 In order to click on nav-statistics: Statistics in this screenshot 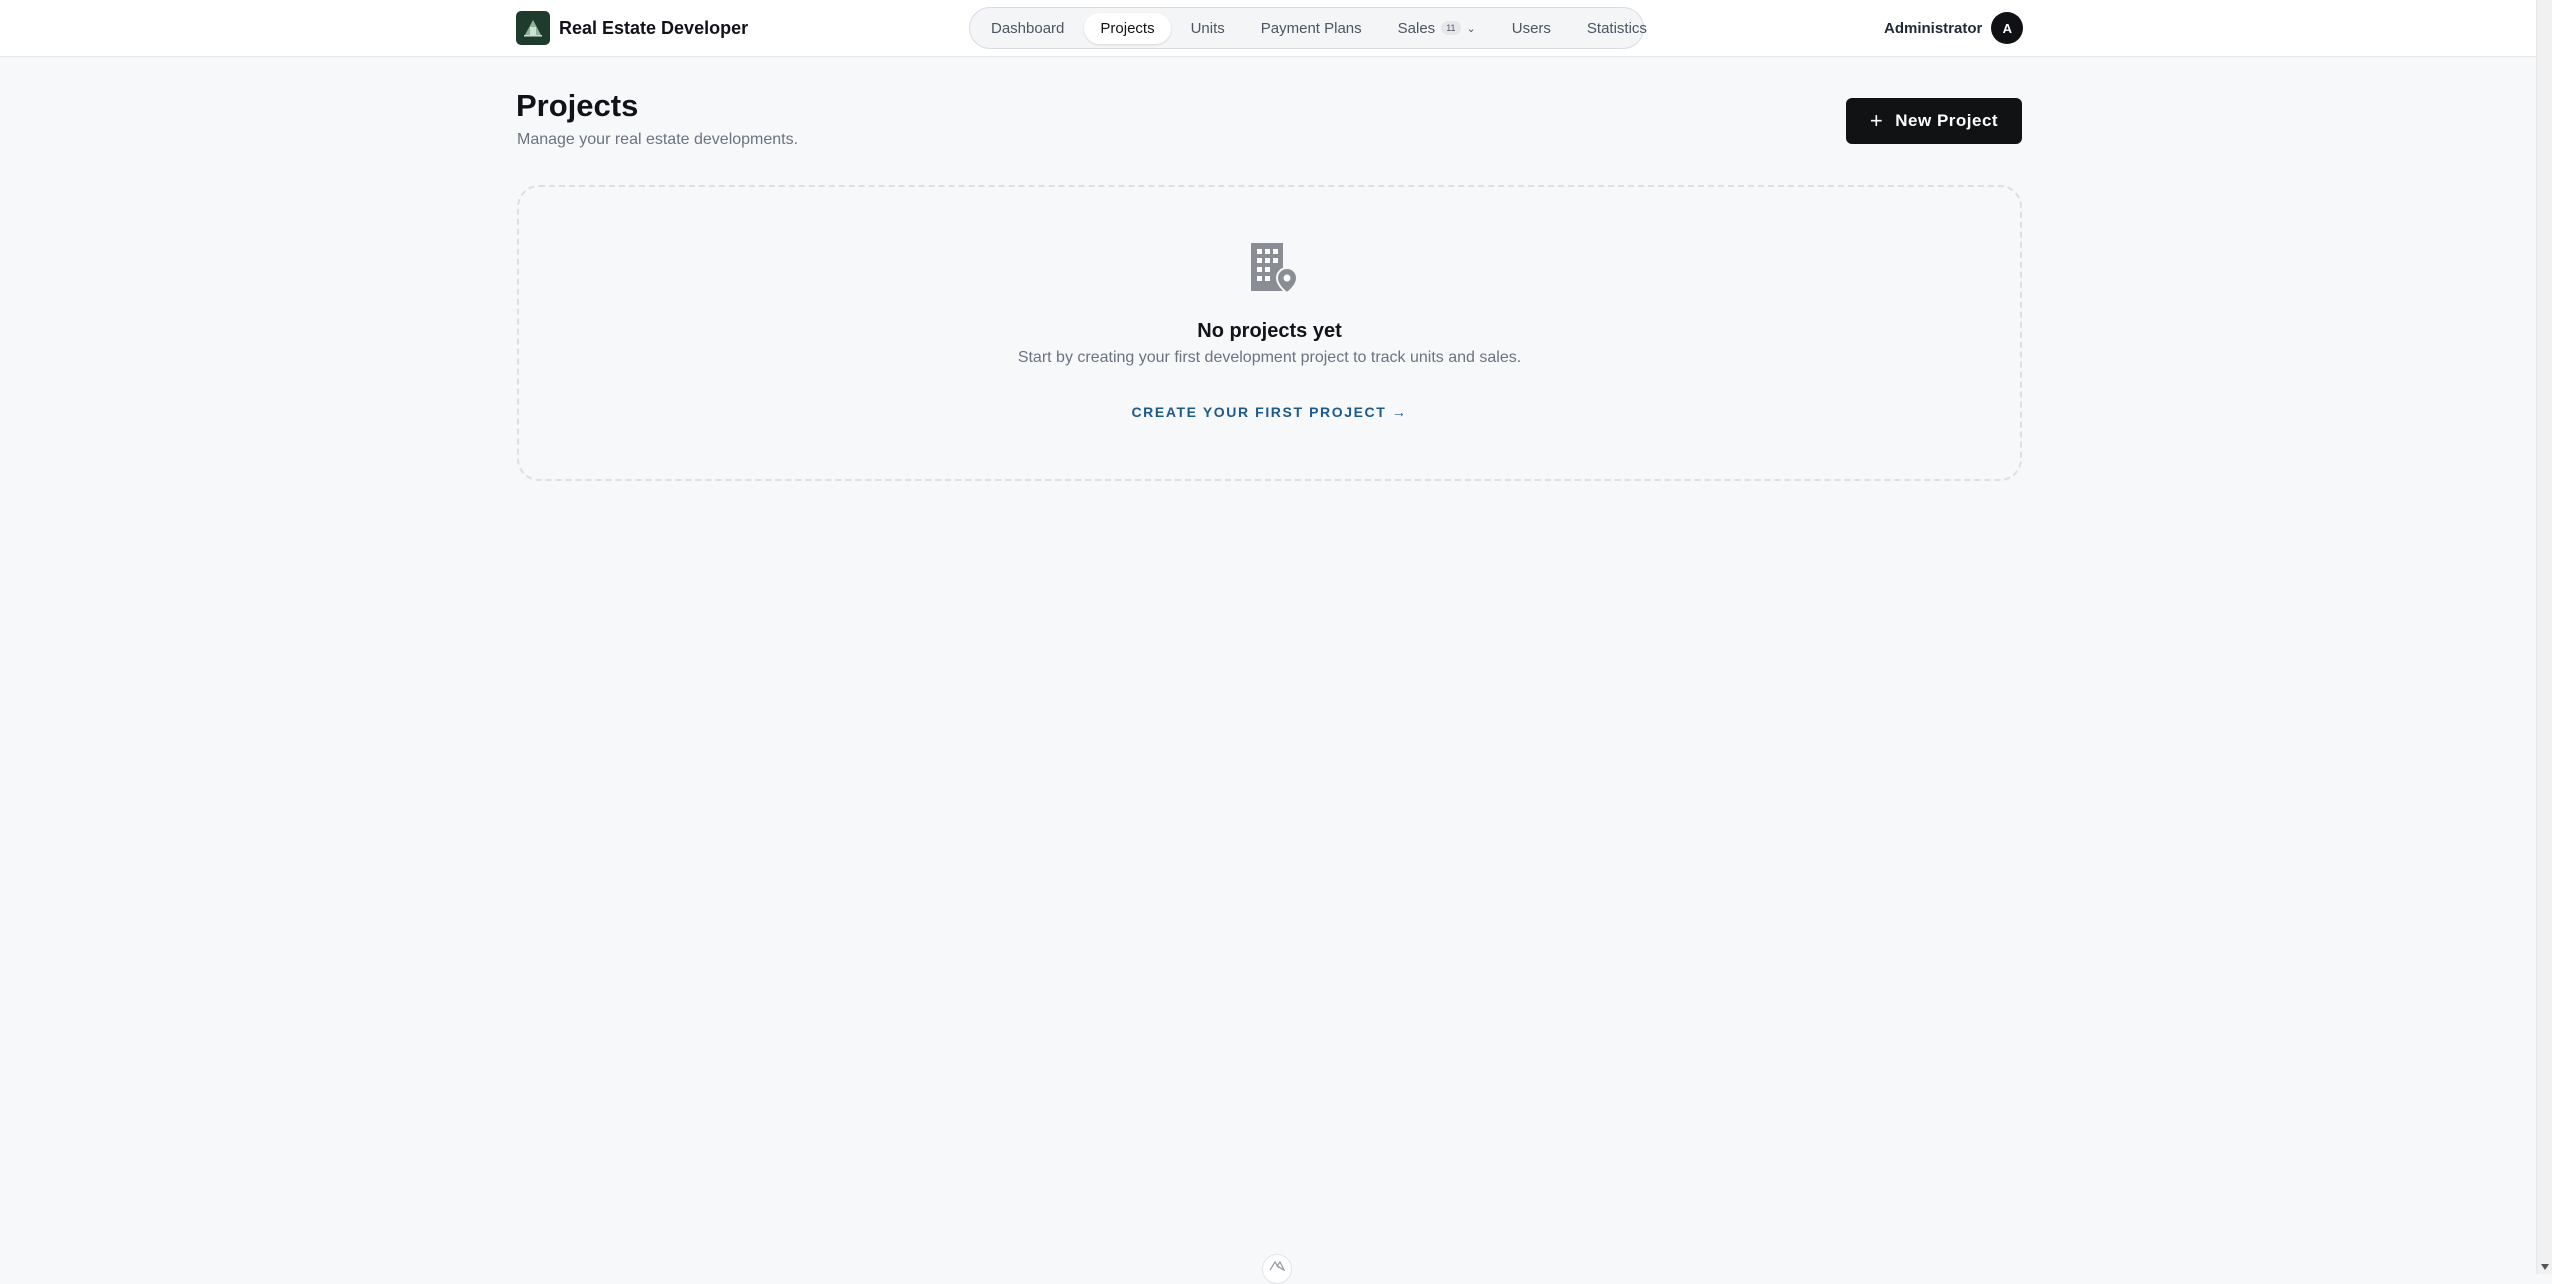, I will do `click(1617, 28)`.